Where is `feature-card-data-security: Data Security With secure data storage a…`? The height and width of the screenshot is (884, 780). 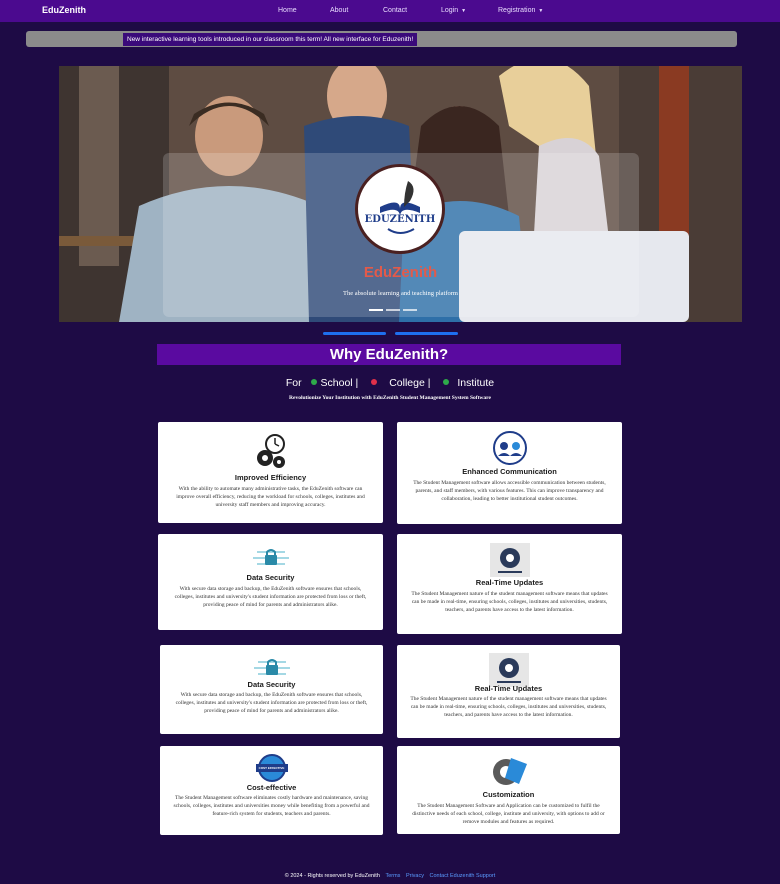 feature-card-data-security: Data Security With secure data storage a… is located at coordinates (270, 582).